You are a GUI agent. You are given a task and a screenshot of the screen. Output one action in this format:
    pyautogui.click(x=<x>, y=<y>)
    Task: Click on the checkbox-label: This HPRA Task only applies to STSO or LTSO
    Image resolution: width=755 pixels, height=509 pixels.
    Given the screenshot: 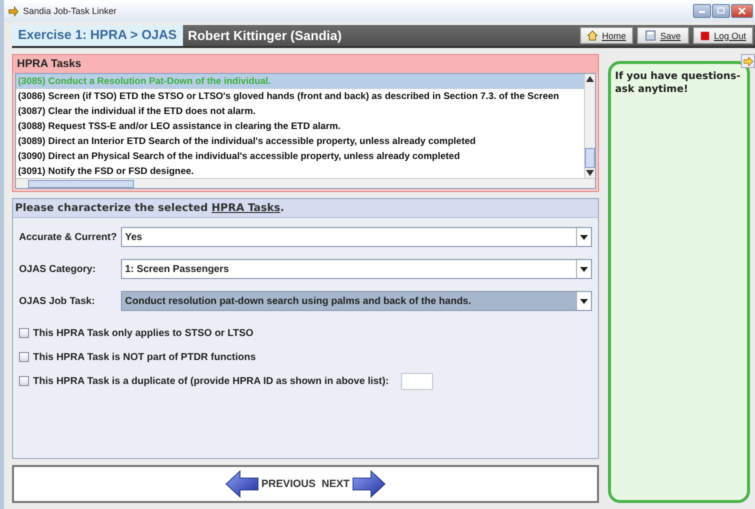 What is the action you would take?
    pyautogui.click(x=143, y=333)
    